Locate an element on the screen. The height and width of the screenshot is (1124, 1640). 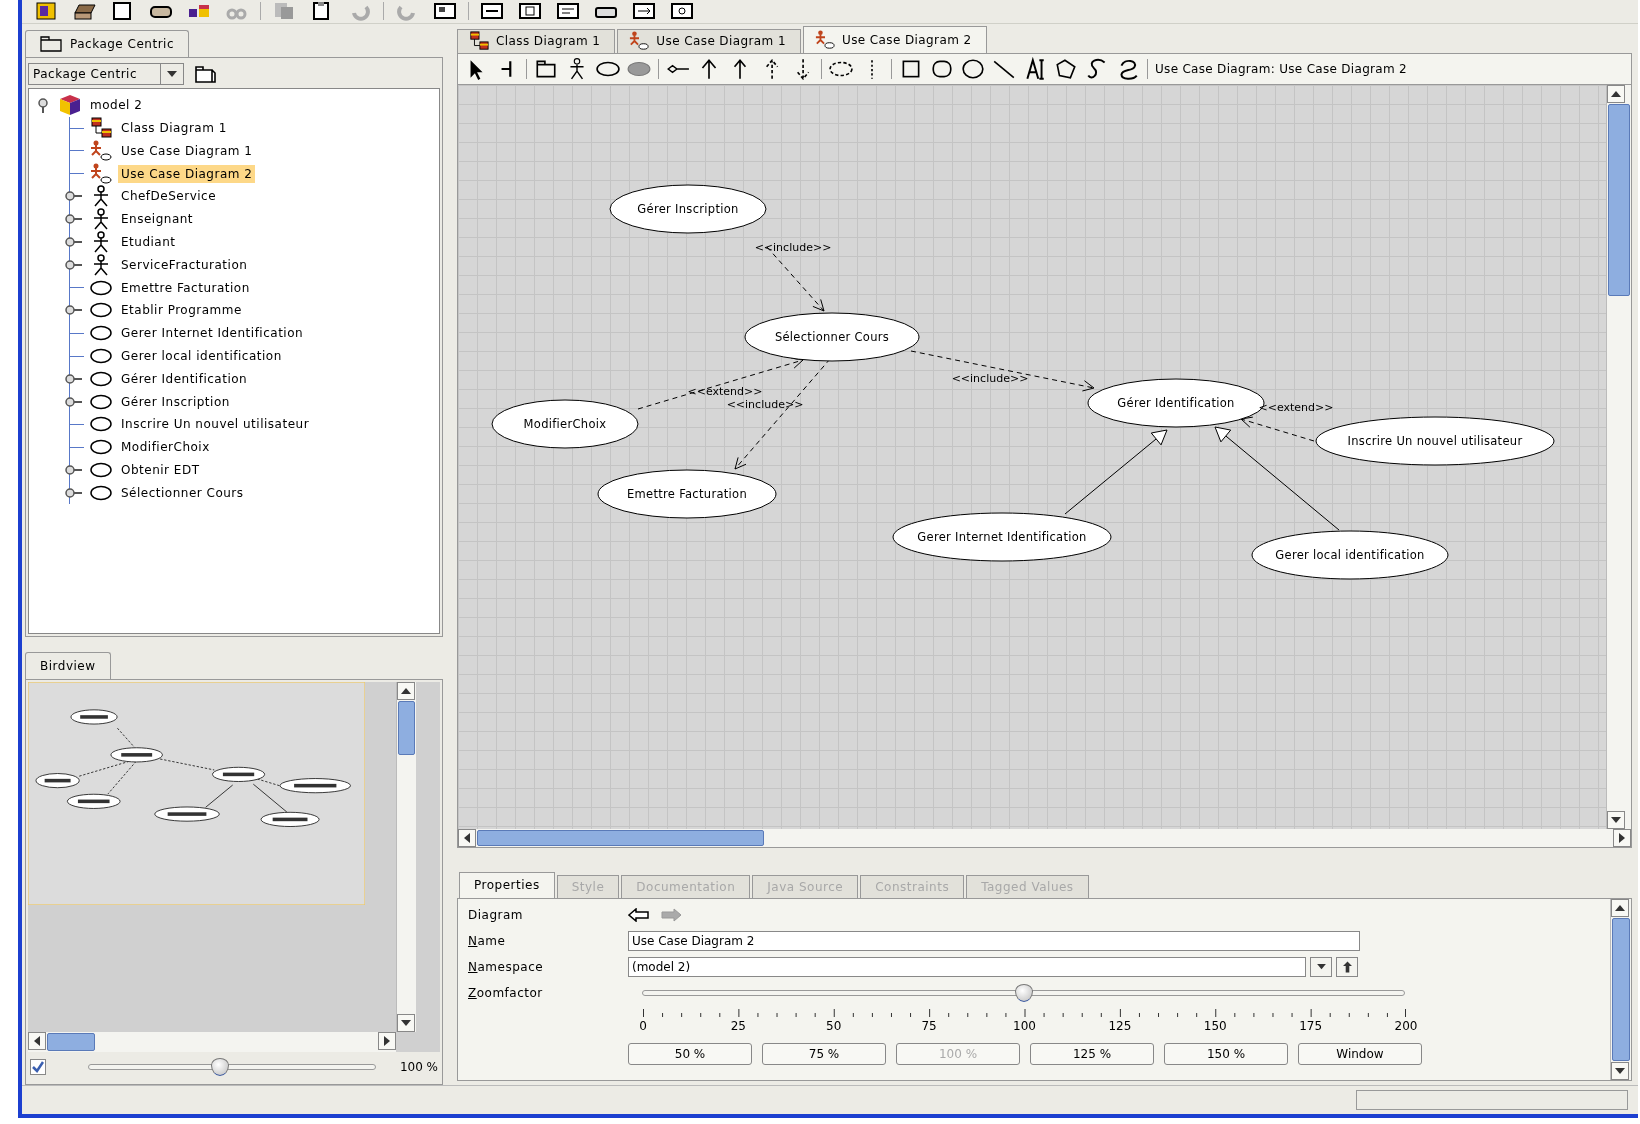
zoom-preset-button: 150 % is located at coordinates (1226, 1053).